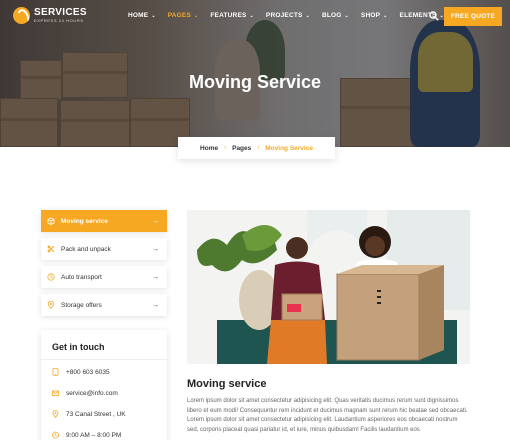 Image resolution: width=510 pixels, height=440 pixels. I want to click on contact-hours: 9:00 AM – 8:00 PM, so click(86, 435).